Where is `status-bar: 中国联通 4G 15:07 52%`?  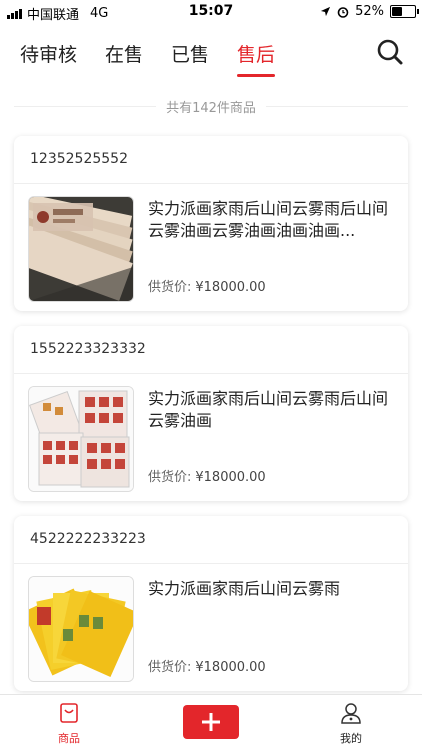
status-bar: 中国联通 4G 15:07 52% is located at coordinates (211, 12).